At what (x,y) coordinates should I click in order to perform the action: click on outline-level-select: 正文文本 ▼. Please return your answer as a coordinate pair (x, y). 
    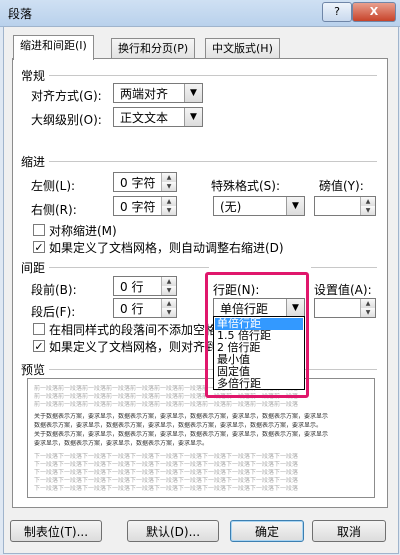
    Looking at the image, I should click on (158, 117).